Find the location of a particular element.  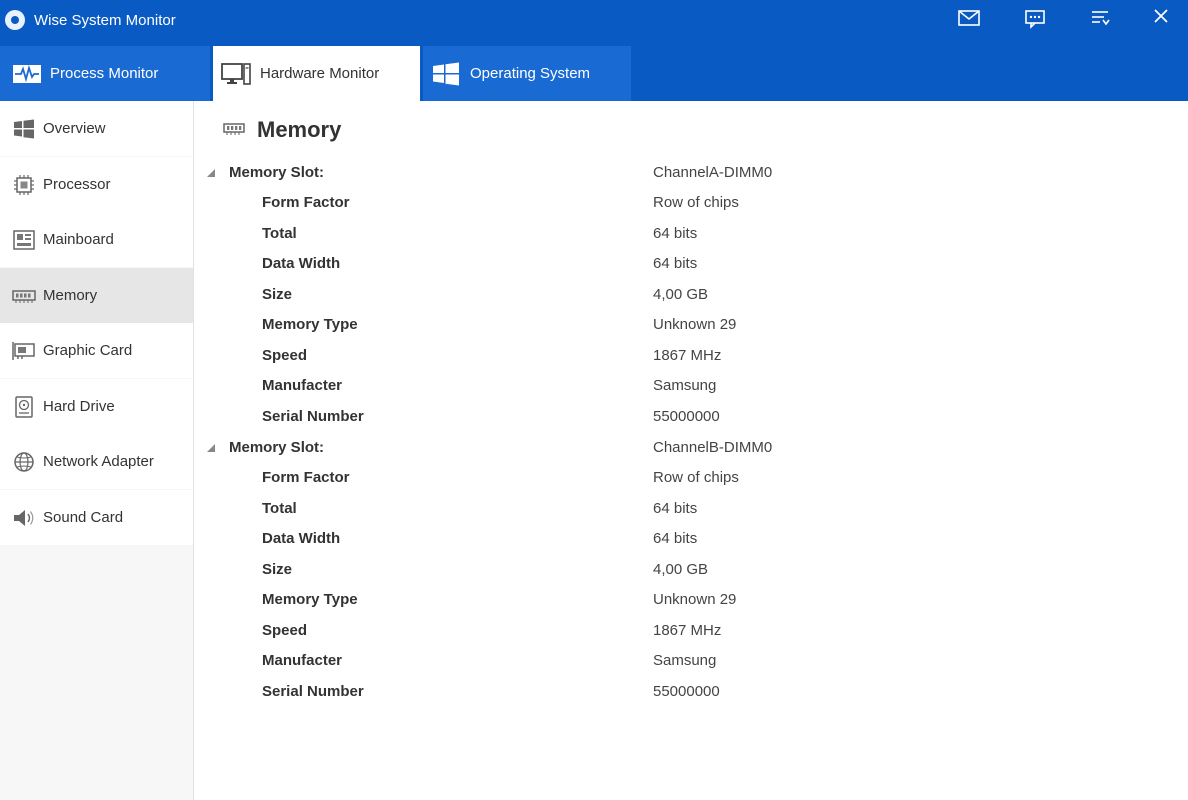

memory-slot-row: Memory Slot: ChannelA-DIMM0 is located at coordinates (691, 174).